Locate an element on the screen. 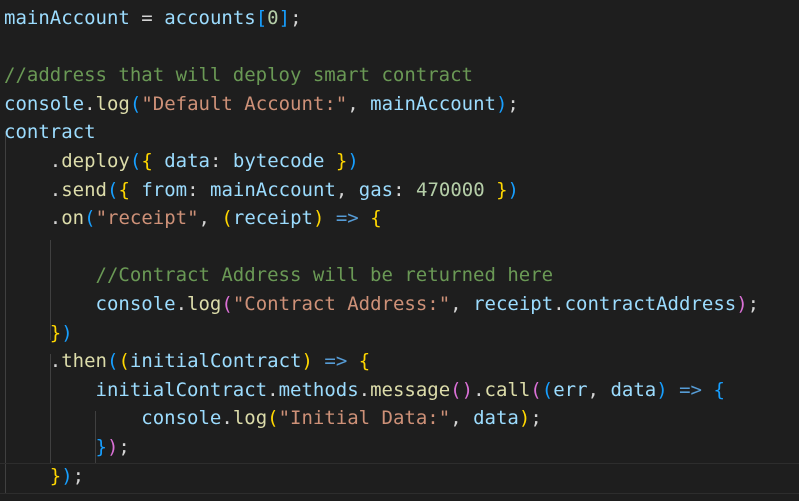 The height and width of the screenshot is (501, 799). token-fn: deploy is located at coordinates (95, 160).